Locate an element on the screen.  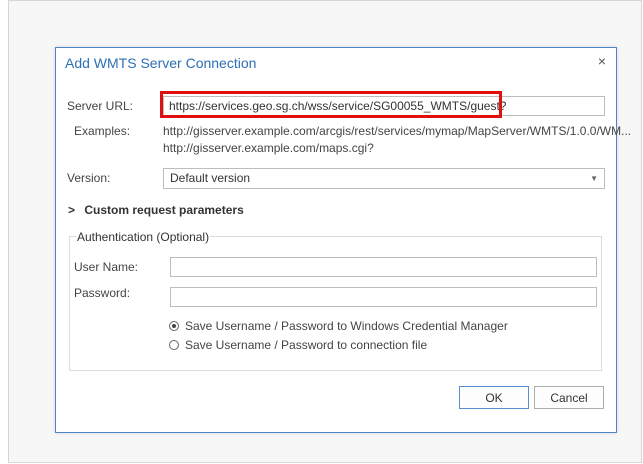
custom-request-parameters-toggle: > Custom request parameters is located at coordinates (156, 210).